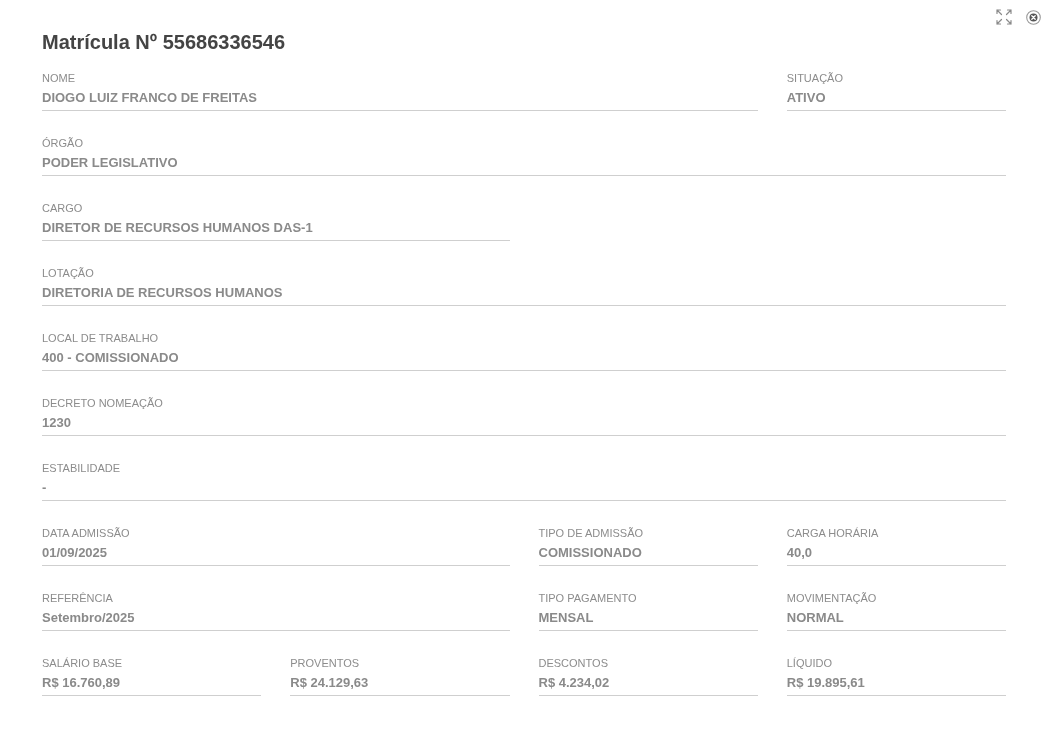  What do you see at coordinates (68, 273) in the screenshot?
I see `field-label: LOTAÇÃO` at bounding box center [68, 273].